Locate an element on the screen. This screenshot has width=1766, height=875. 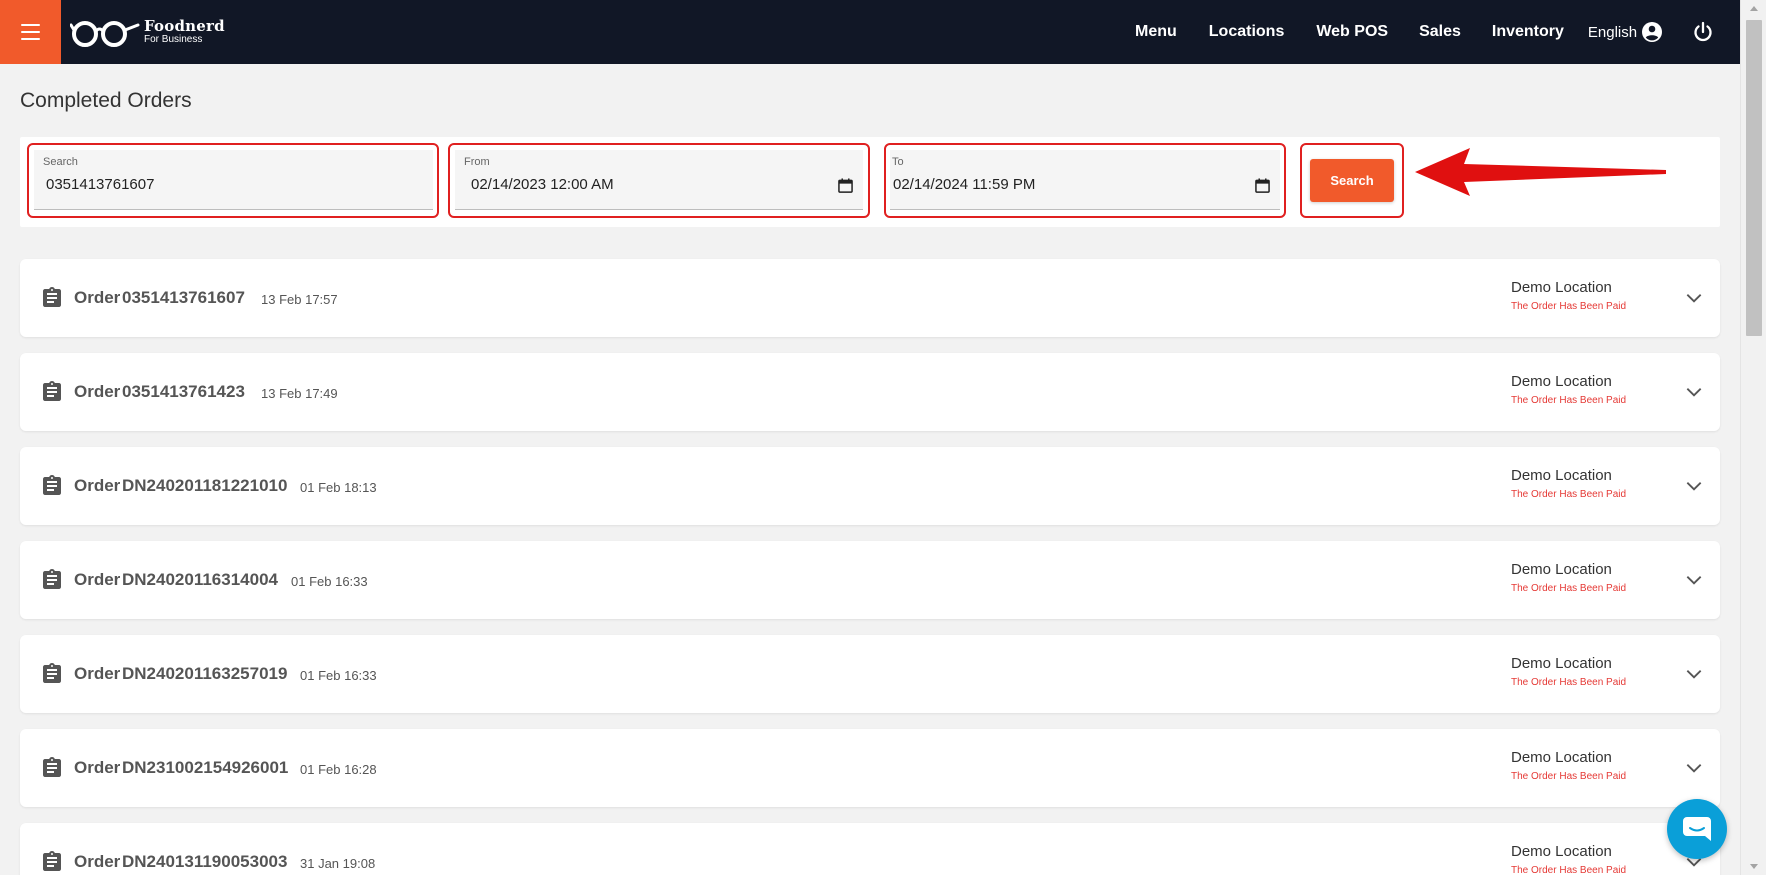
scroll-up-icon is located at coordinates (1754, 8).